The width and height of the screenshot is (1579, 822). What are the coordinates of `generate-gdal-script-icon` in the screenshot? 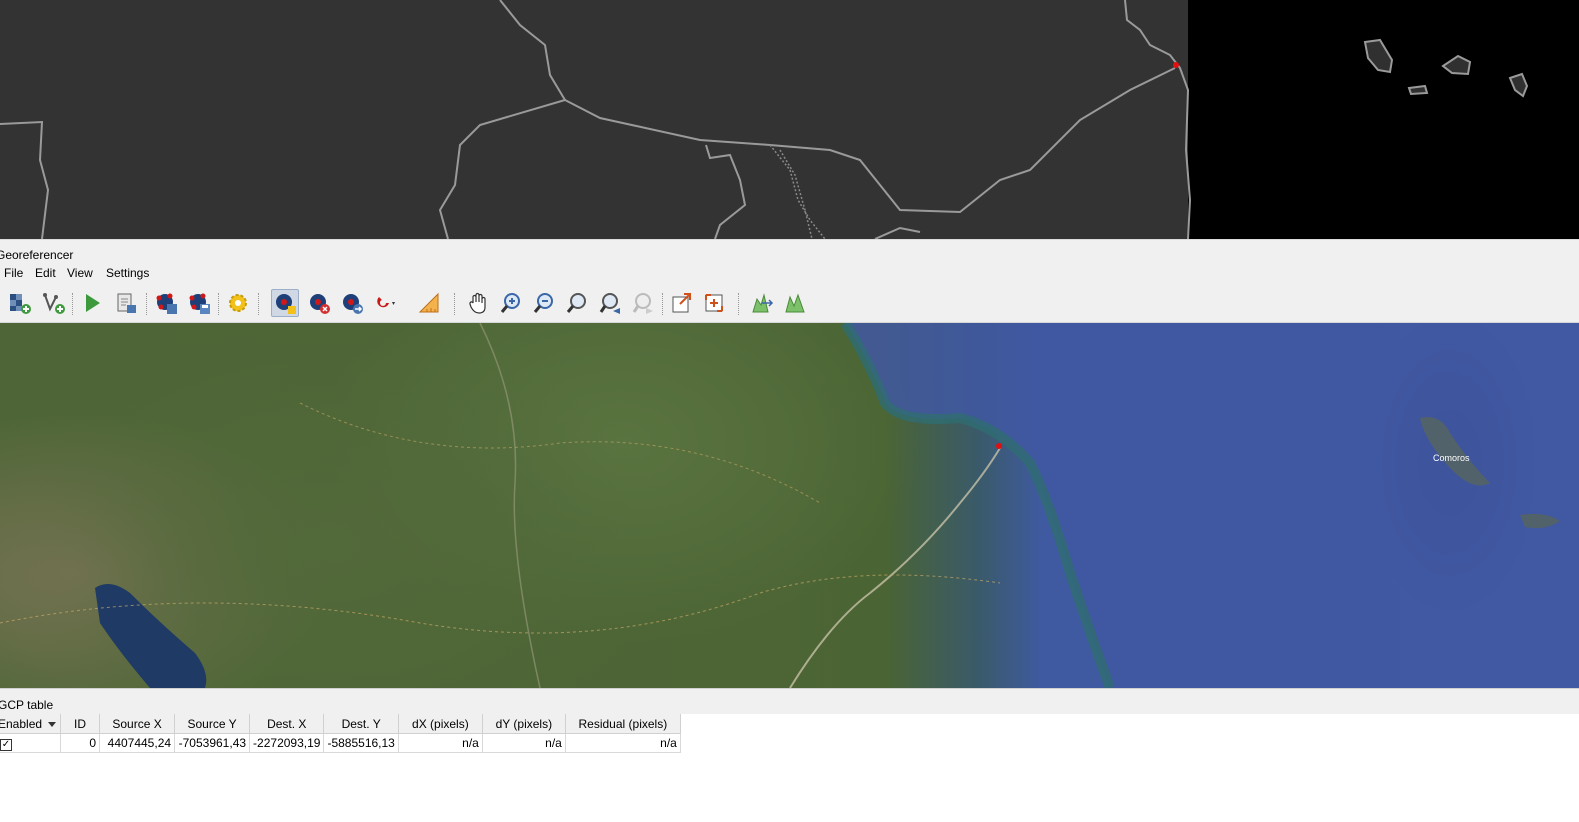 It's located at (126, 303).